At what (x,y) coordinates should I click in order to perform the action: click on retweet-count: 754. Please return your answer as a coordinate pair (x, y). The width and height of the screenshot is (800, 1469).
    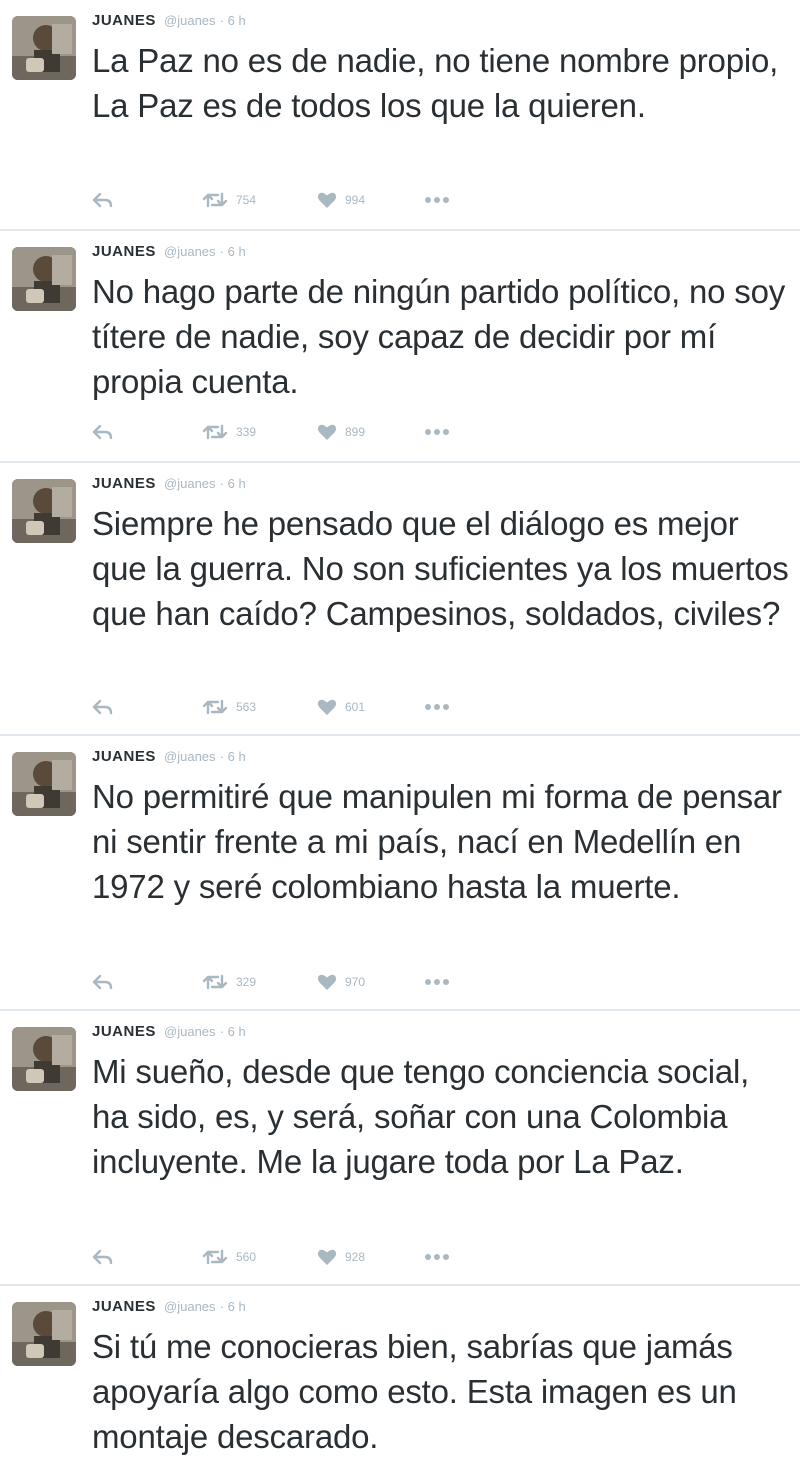
    Looking at the image, I should click on (246, 200).